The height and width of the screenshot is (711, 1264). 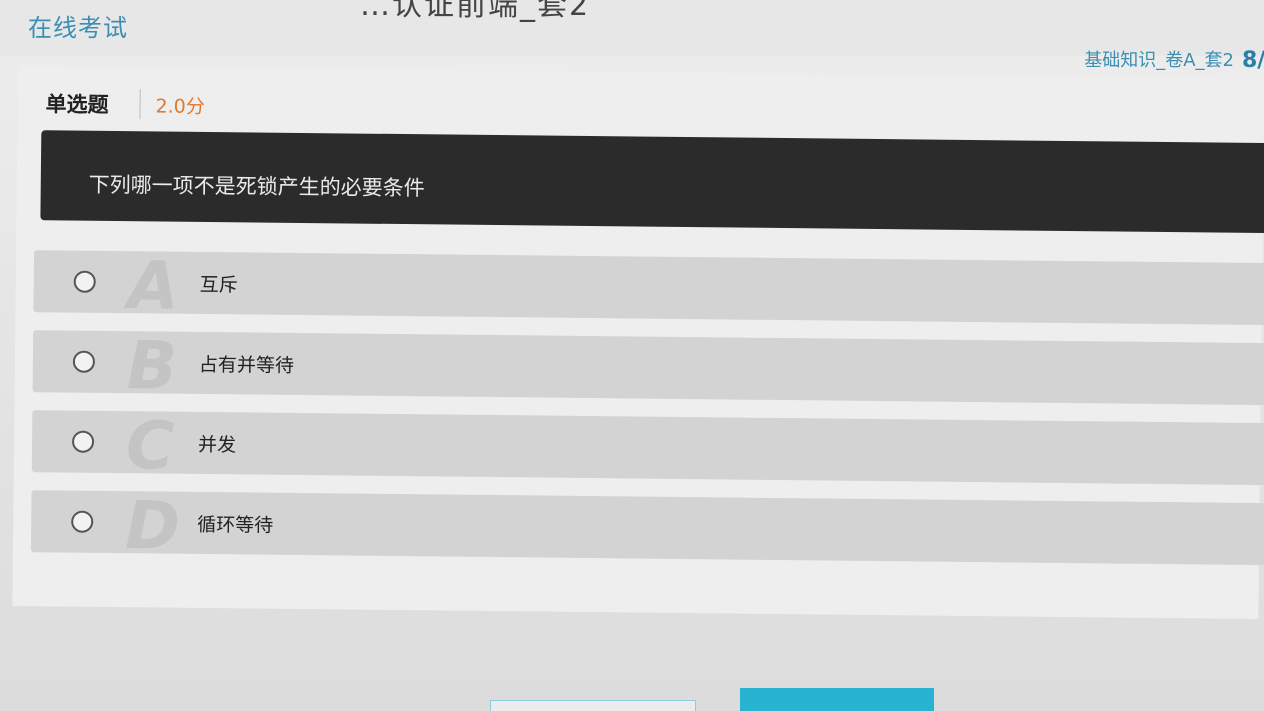 I want to click on option-text: 互斥, so click(x=218, y=285).